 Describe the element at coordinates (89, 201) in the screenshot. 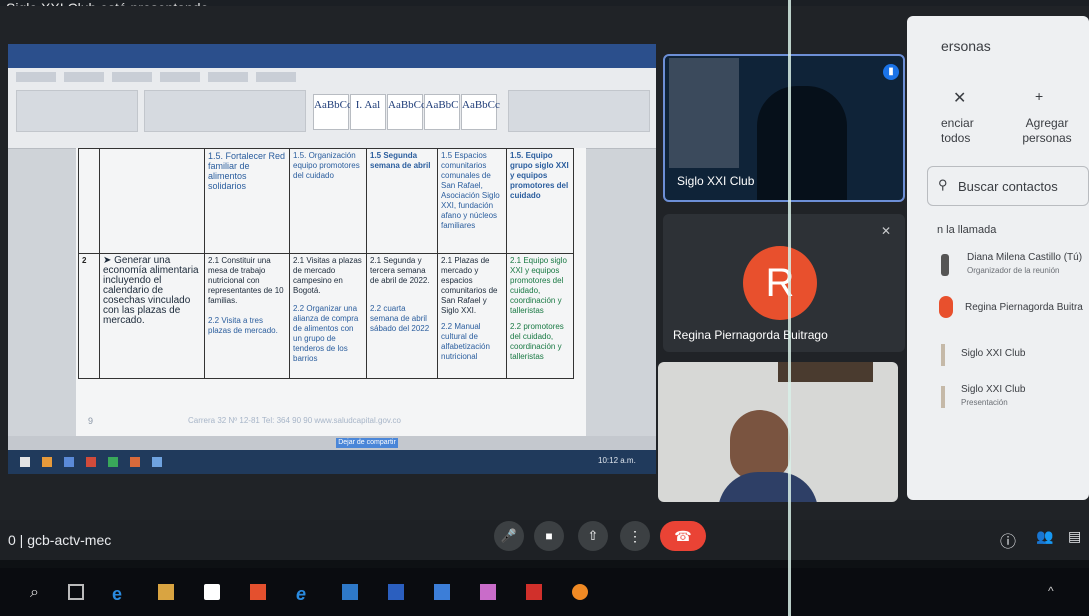

I see `row-number` at that location.